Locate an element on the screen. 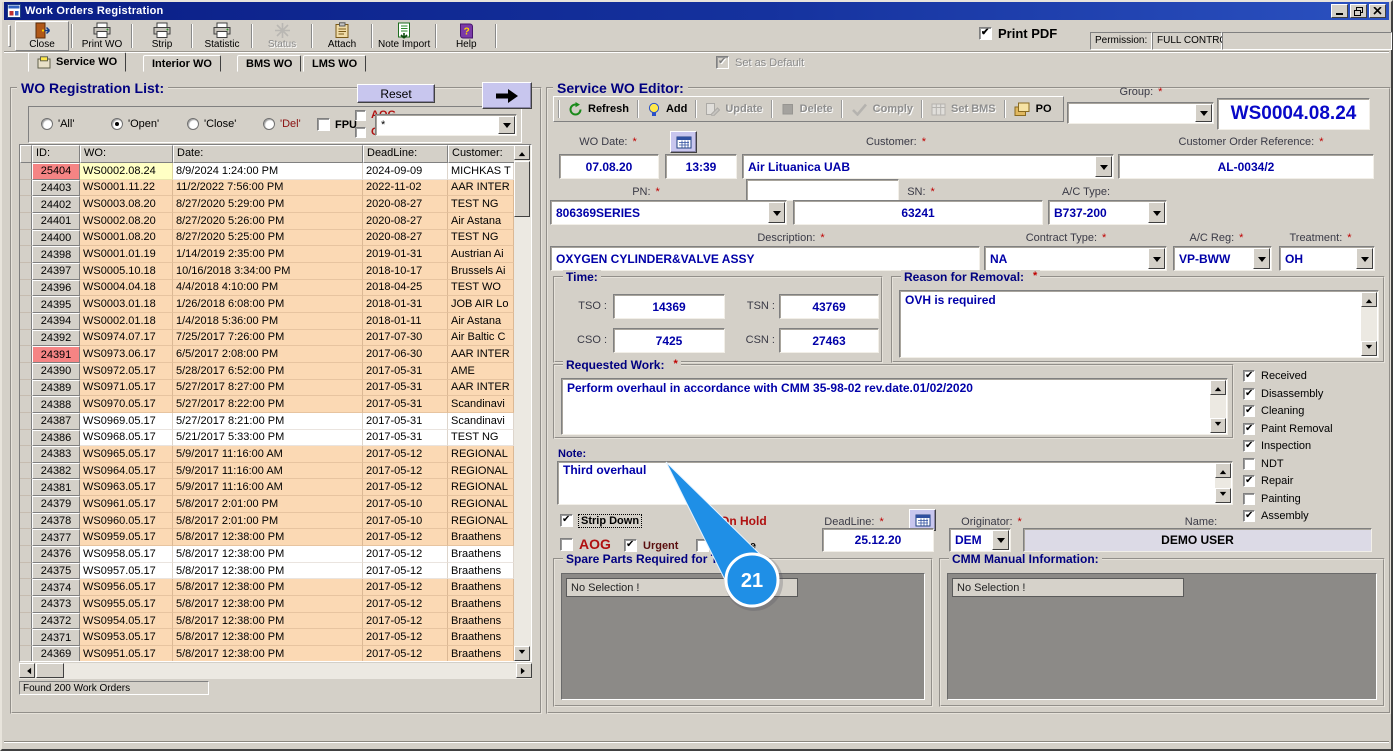  on-hold-option: On Hold is located at coordinates (734, 521).